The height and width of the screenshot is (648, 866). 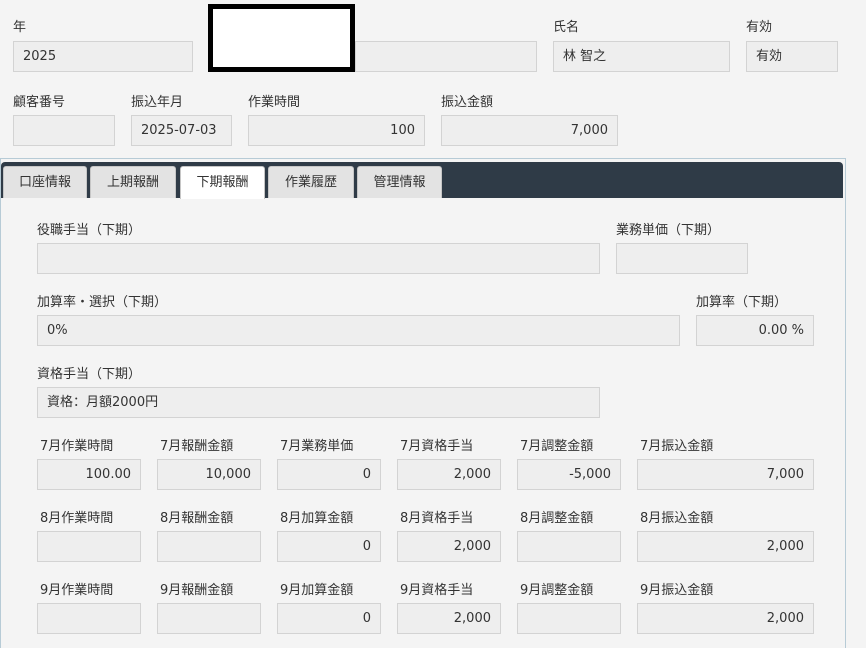 I want to click on july-adjustment-amount-label: 7月調整金額, so click(x=557, y=446).